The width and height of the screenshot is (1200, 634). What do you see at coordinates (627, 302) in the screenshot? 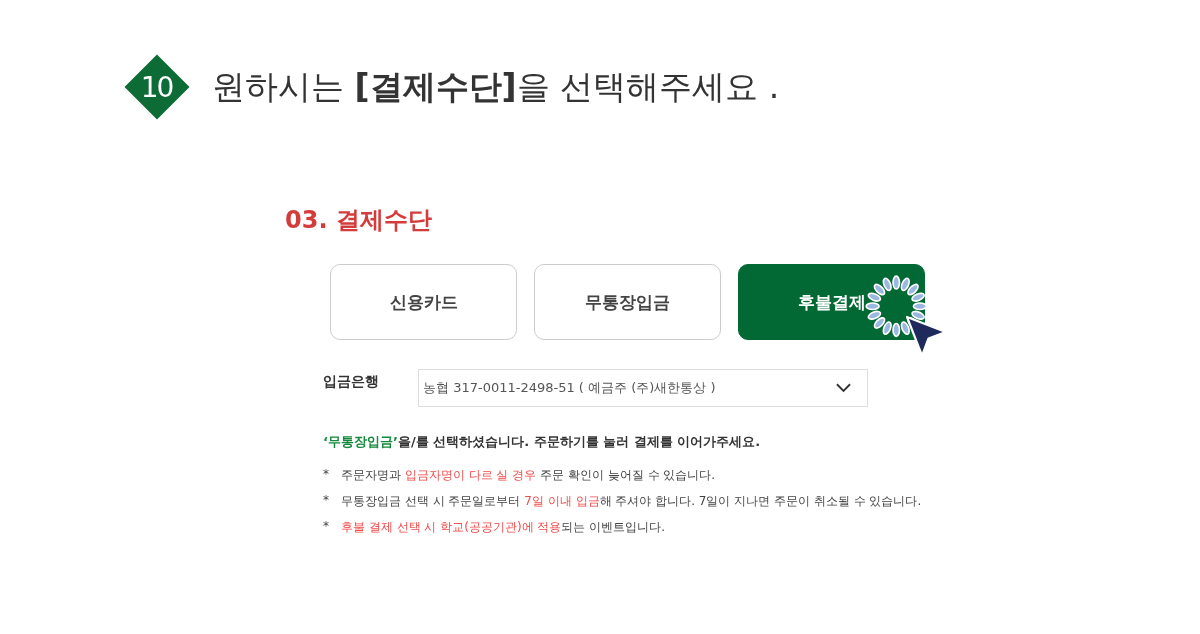
I see `payment-option-button: 무통장입금` at bounding box center [627, 302].